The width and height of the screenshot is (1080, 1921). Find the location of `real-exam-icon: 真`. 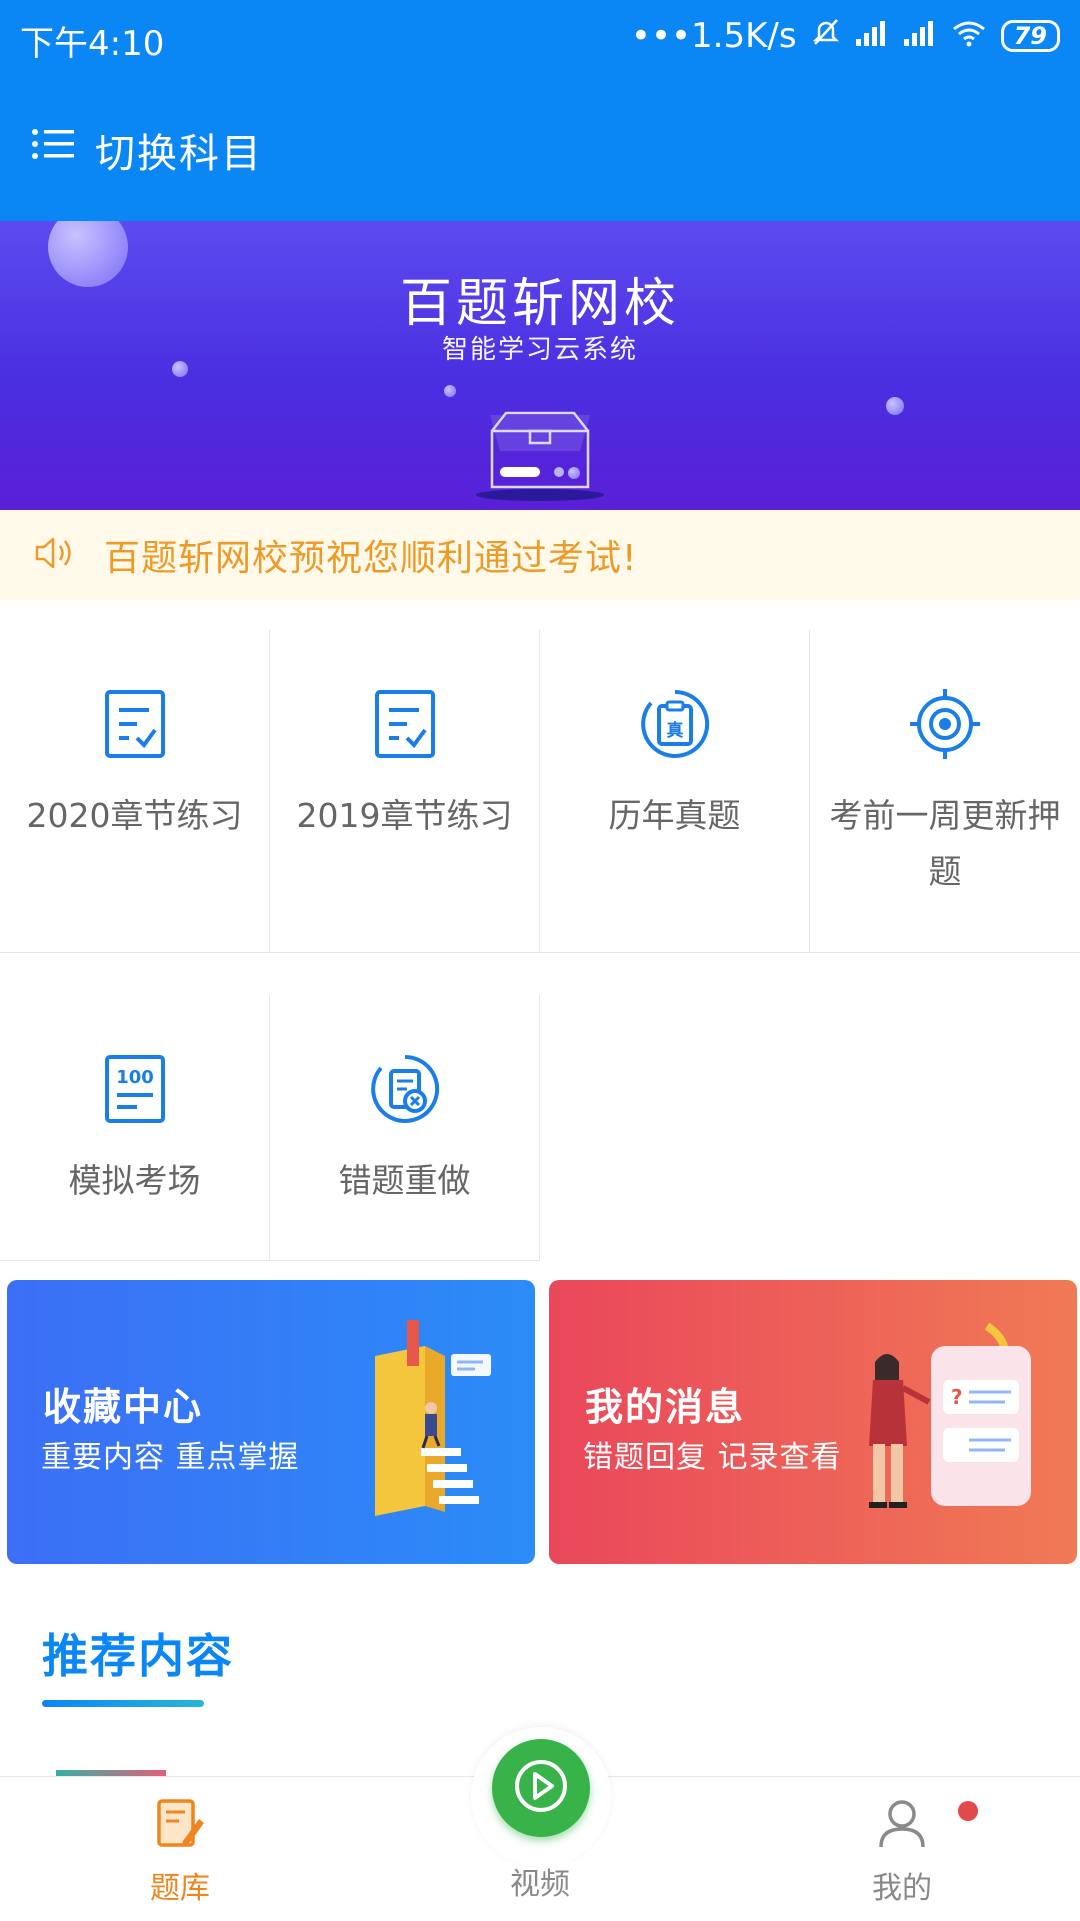

real-exam-icon: 真 is located at coordinates (675, 724).